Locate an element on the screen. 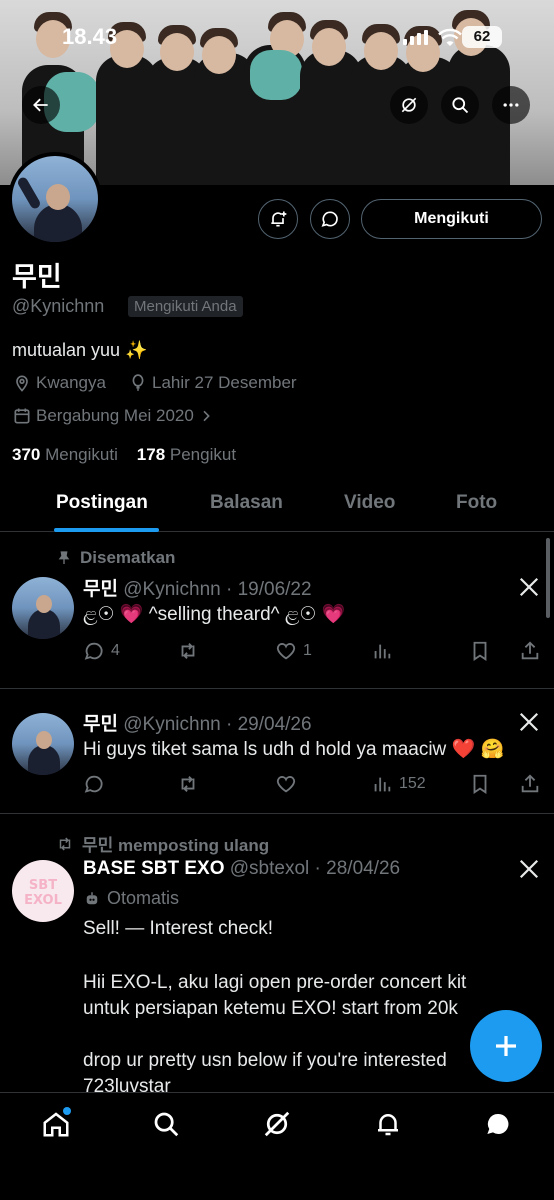  followers-link: 178 Pengikut is located at coordinates (186, 454).